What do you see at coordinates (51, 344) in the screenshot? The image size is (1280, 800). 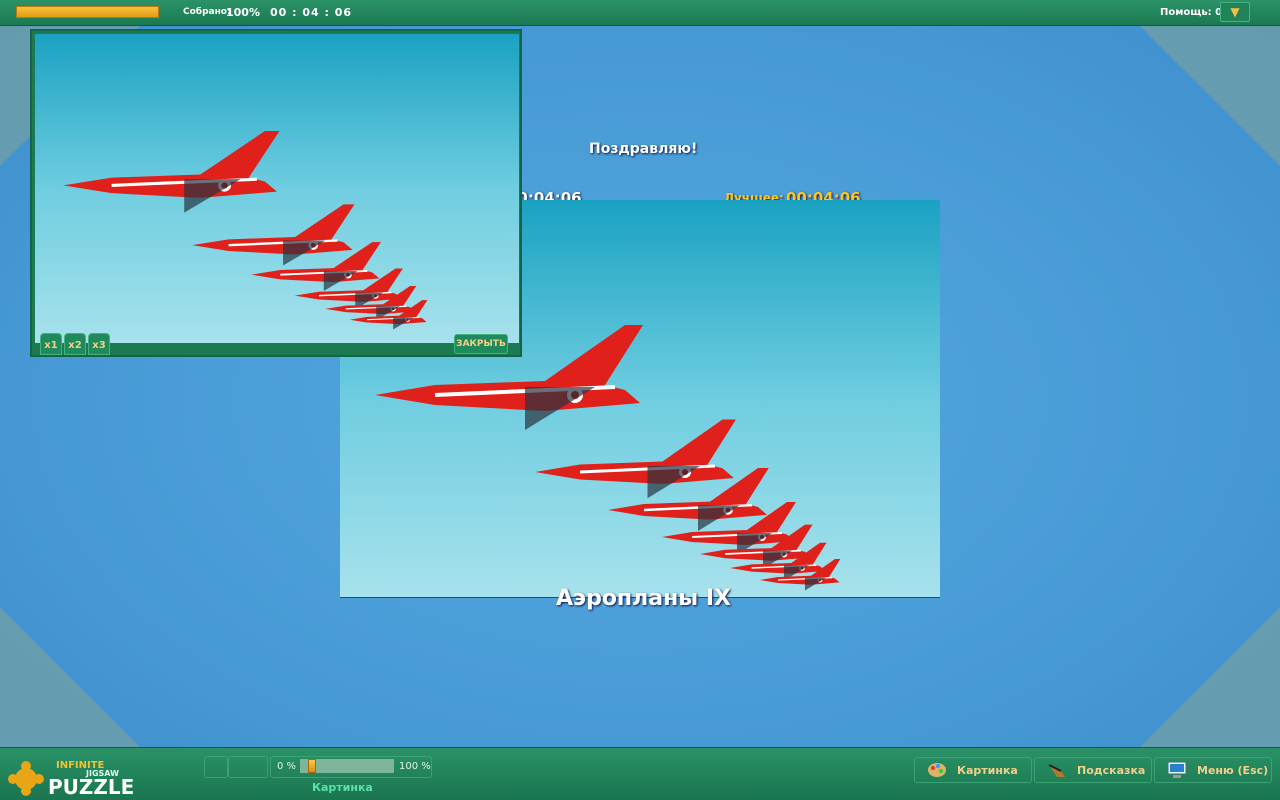 I see `zoom-x1-button: x1` at bounding box center [51, 344].